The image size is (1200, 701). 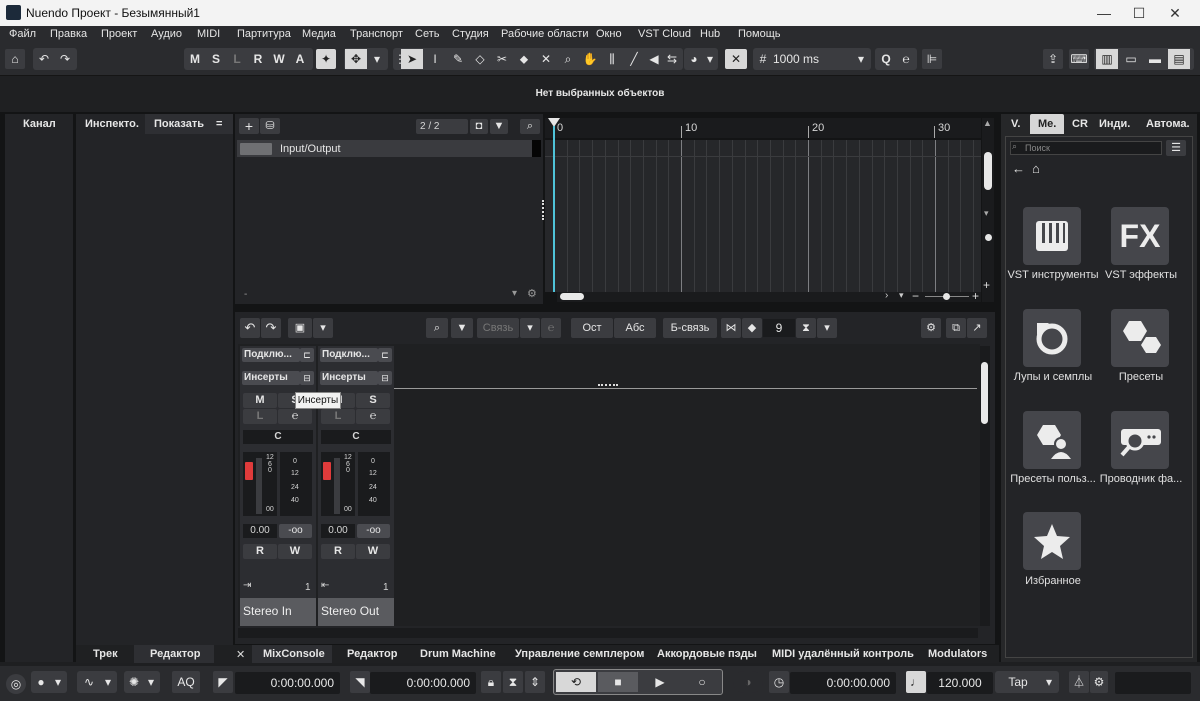 I want to click on grid-icon: #, so click(x=763, y=59).